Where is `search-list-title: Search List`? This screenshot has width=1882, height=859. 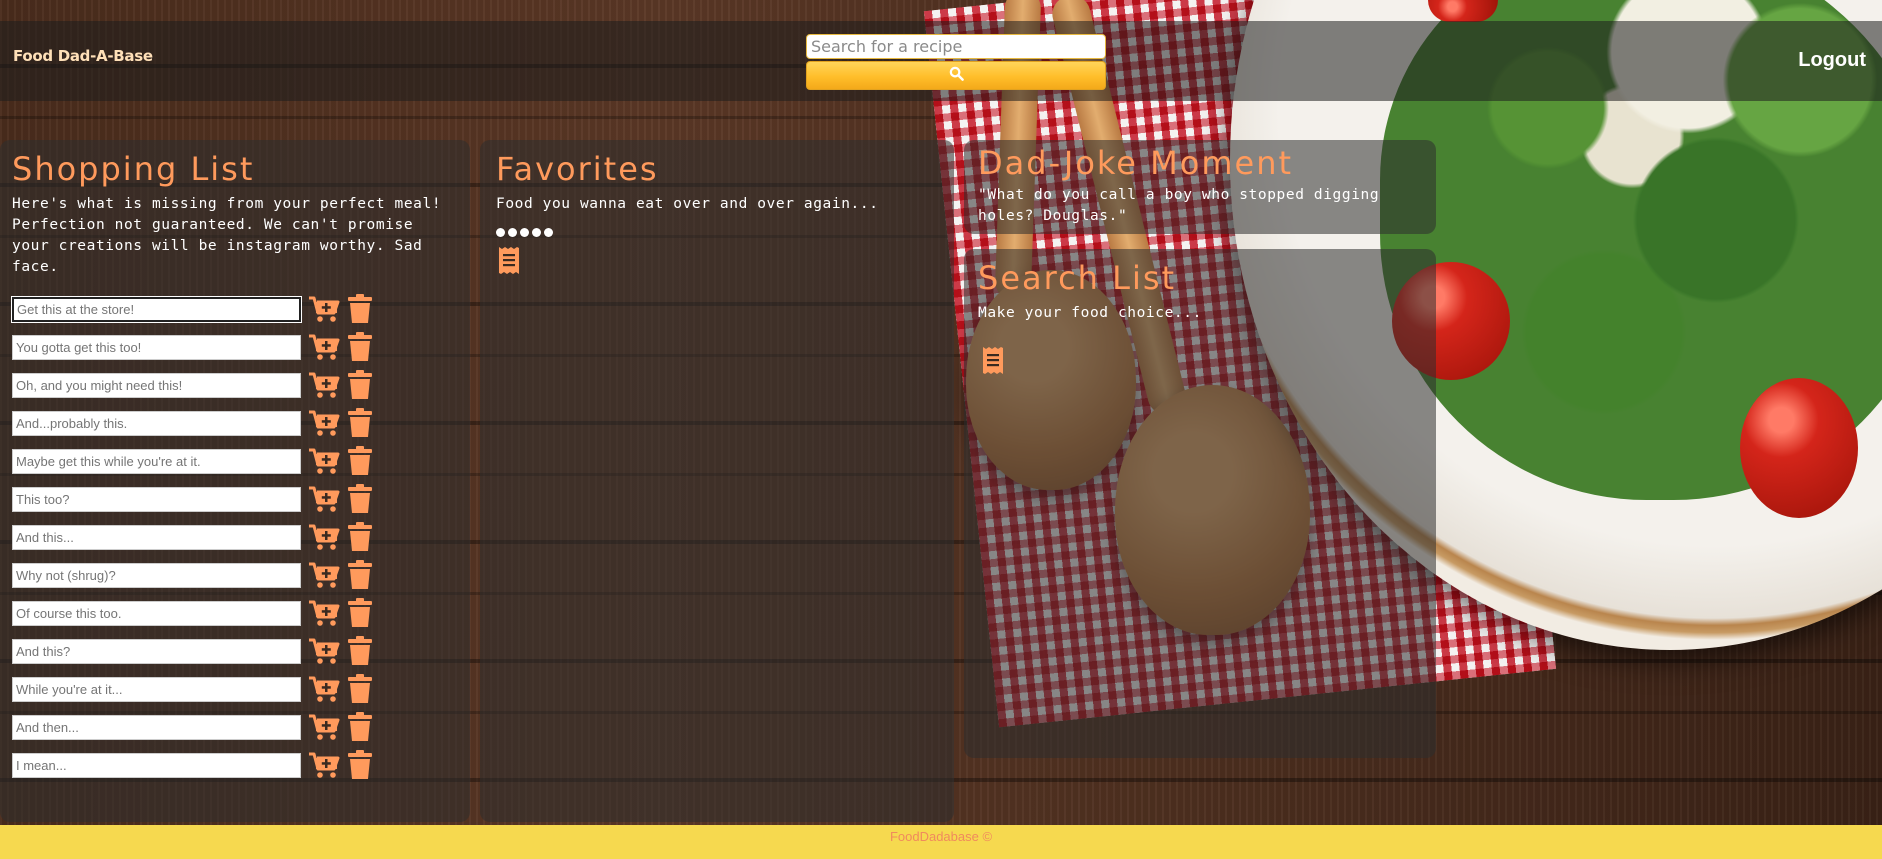
search-list-title: Search List is located at coordinates (1077, 278).